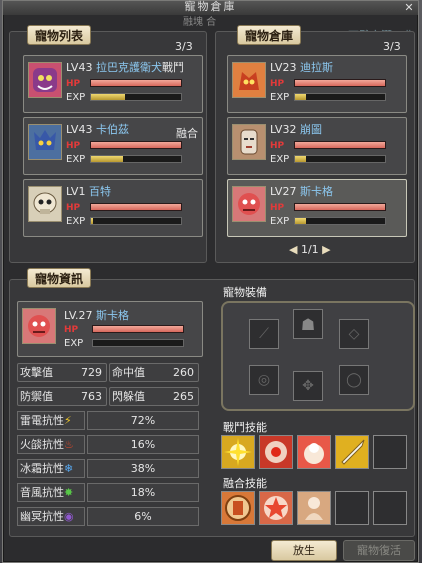  I want to click on pet-list-count: 3/3, so click(184, 46).